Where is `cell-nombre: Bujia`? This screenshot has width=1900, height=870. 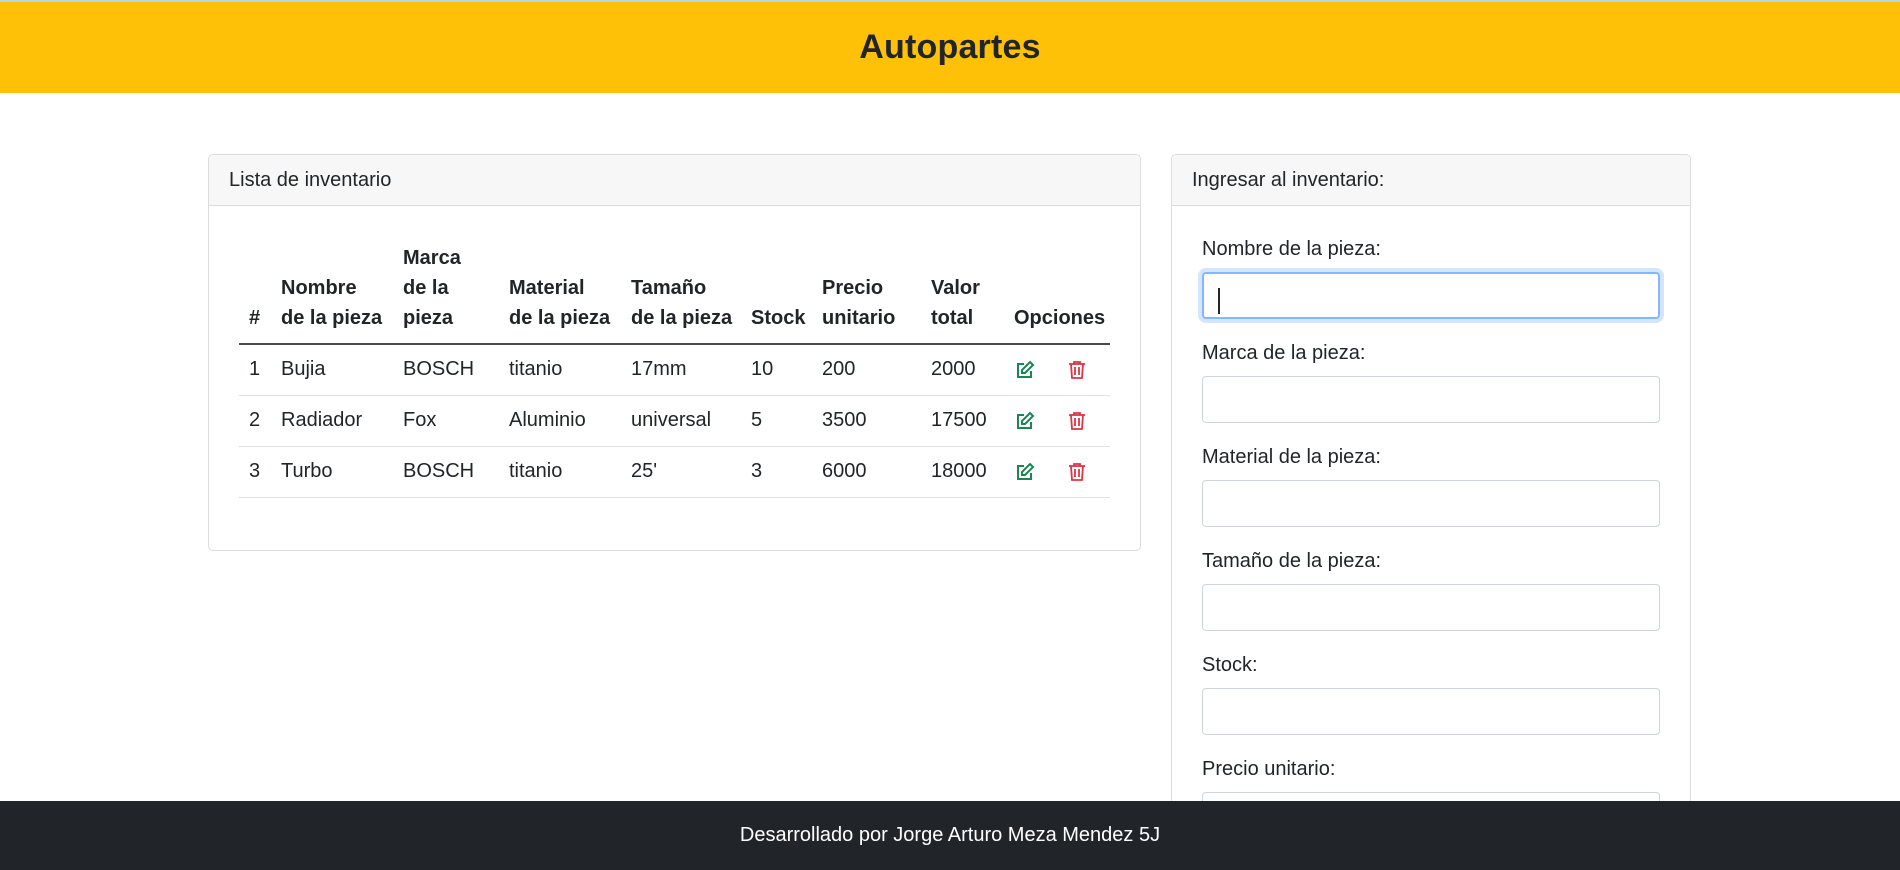
cell-nombre: Bujia is located at coordinates (342, 370).